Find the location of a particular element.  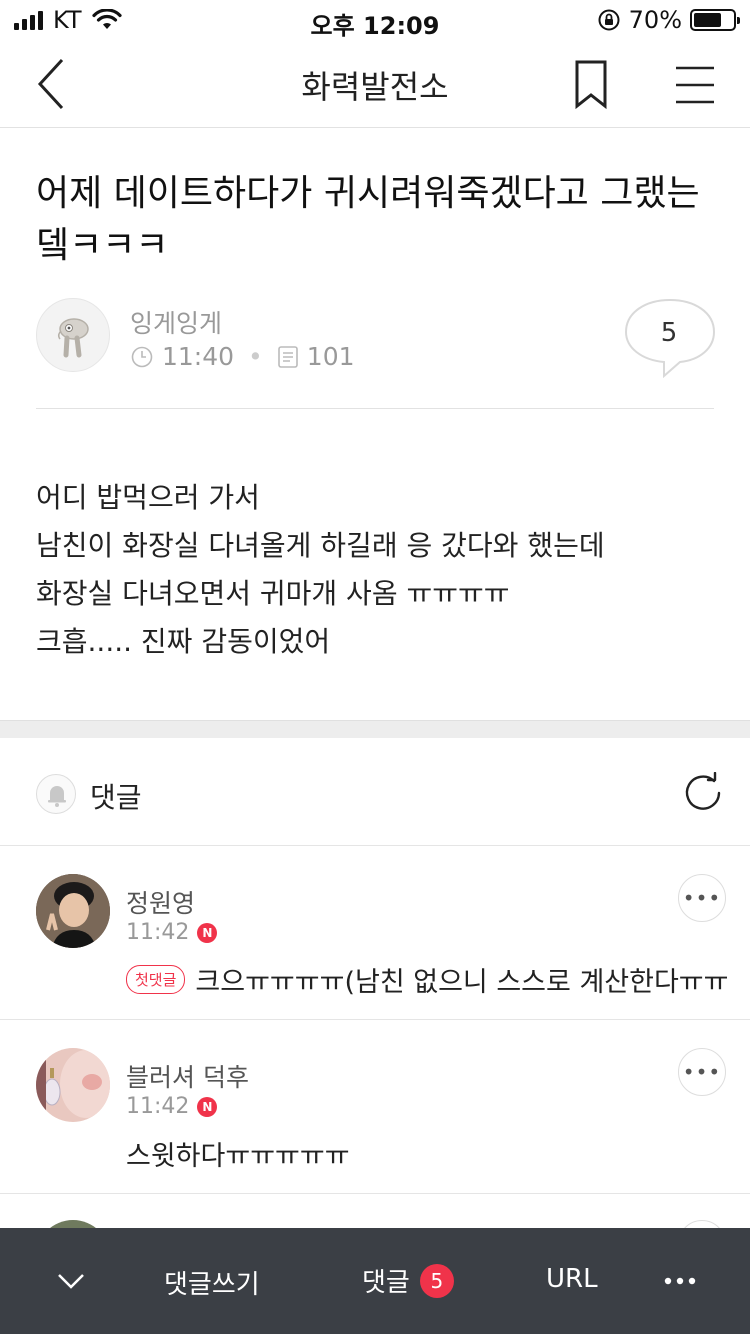

post-time: 11:40 is located at coordinates (198, 356).